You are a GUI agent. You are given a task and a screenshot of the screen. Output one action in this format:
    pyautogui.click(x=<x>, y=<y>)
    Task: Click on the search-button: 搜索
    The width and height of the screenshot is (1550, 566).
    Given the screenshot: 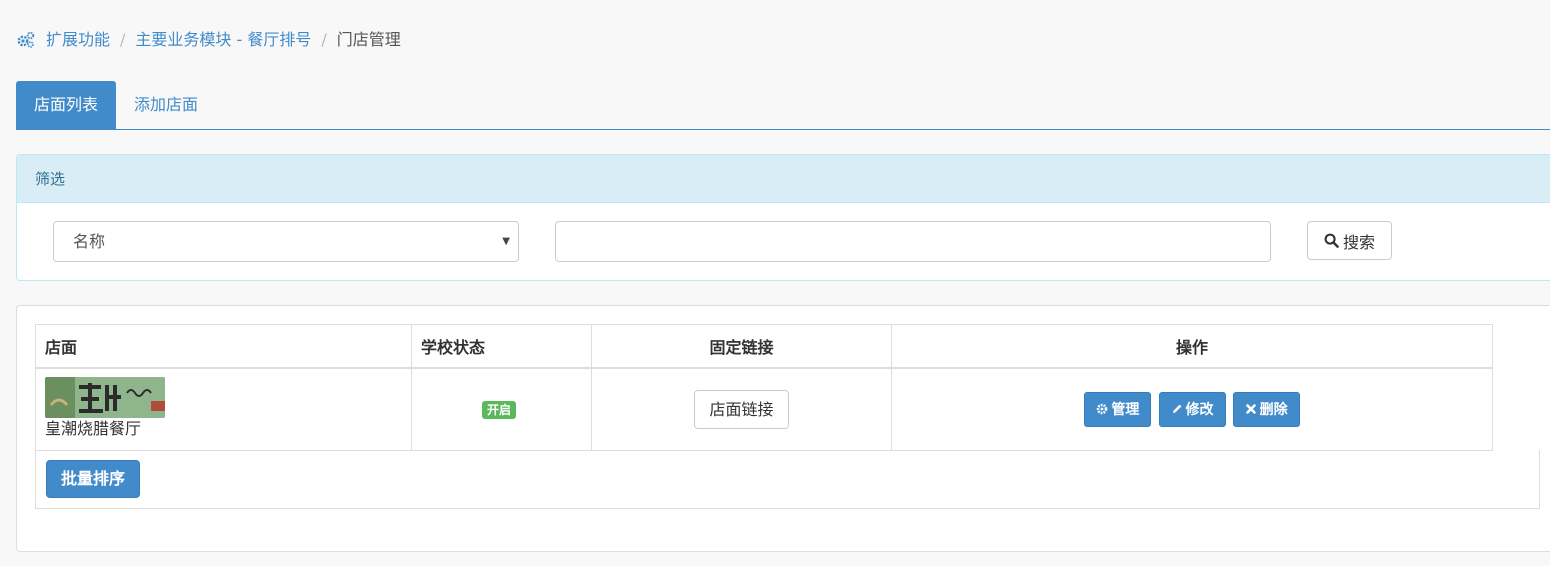 What is the action you would take?
    pyautogui.click(x=1349, y=240)
    